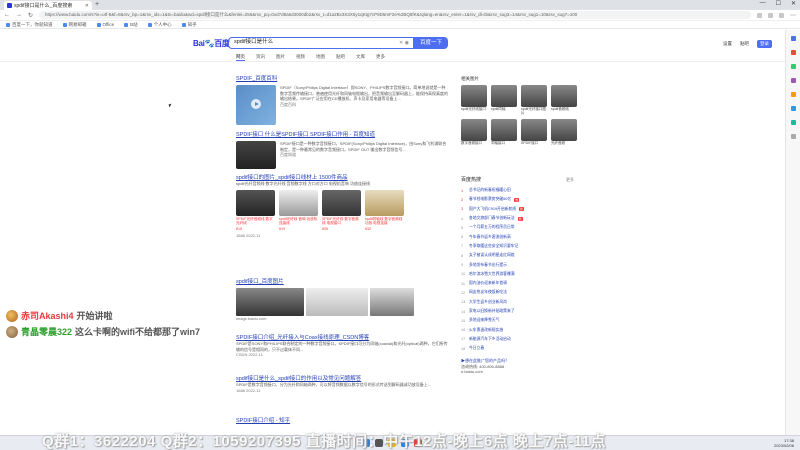 This screenshot has height=450, width=800. I want to click on bookmark-icon, so click(64, 24).